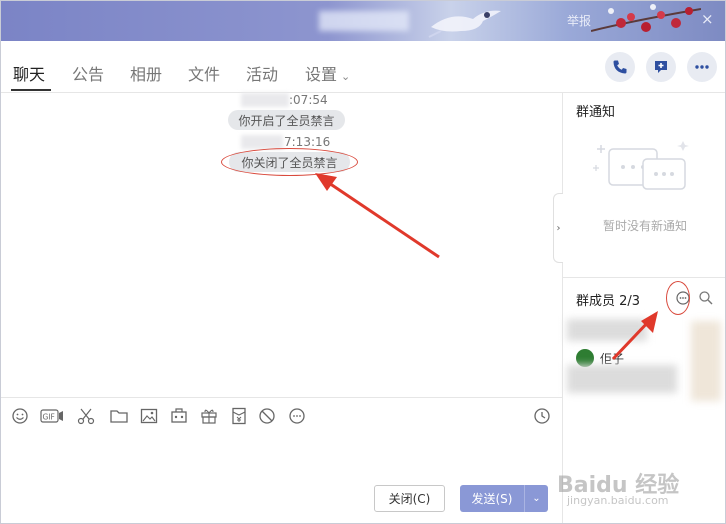 This screenshot has width=726, height=524. Describe the element at coordinates (641, 165) in the screenshot. I see `empty-notice-illustration` at that location.